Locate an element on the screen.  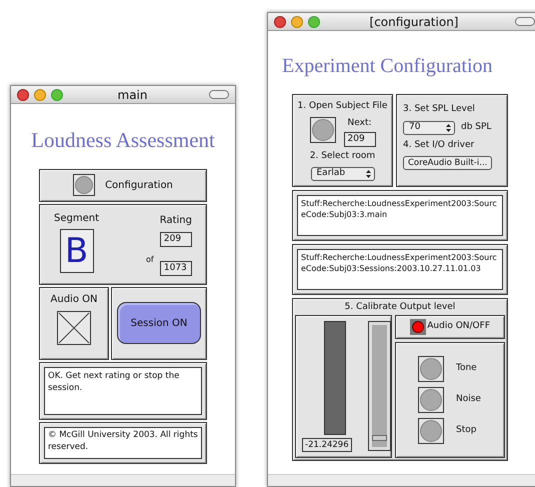
message-text: OK. Get next rating or stop the session. is located at coordinates (123, 390).